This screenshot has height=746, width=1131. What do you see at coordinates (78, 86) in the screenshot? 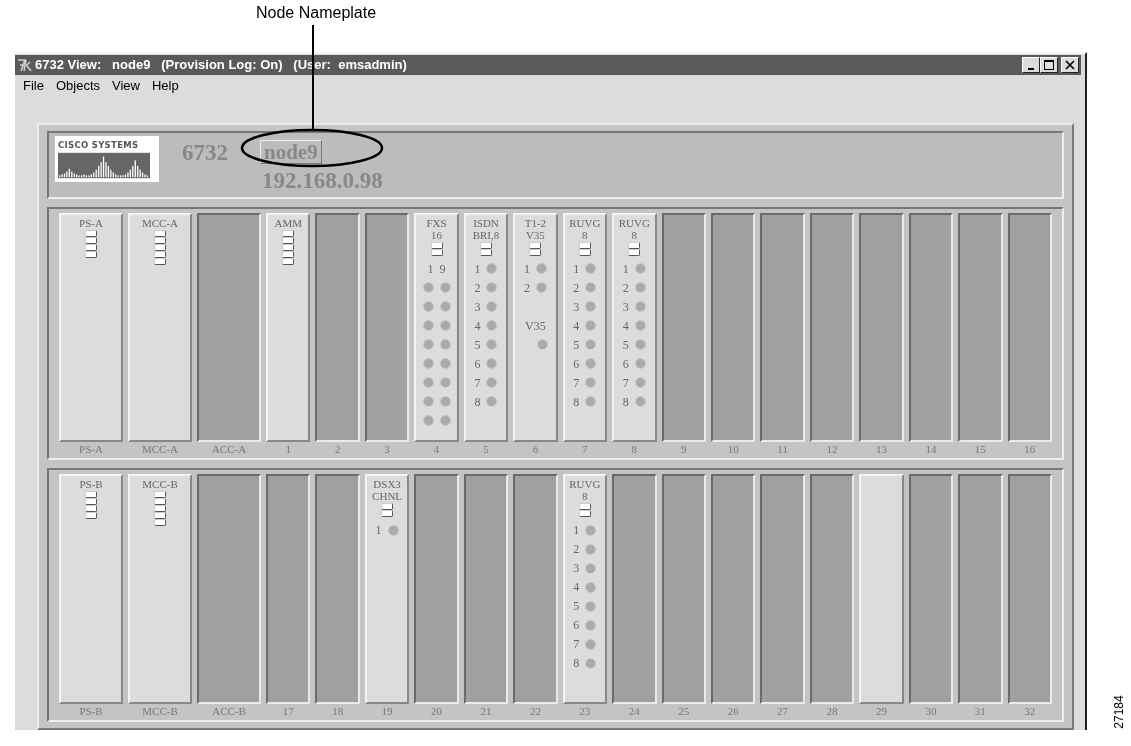
I see `menu-item: Objects` at bounding box center [78, 86].